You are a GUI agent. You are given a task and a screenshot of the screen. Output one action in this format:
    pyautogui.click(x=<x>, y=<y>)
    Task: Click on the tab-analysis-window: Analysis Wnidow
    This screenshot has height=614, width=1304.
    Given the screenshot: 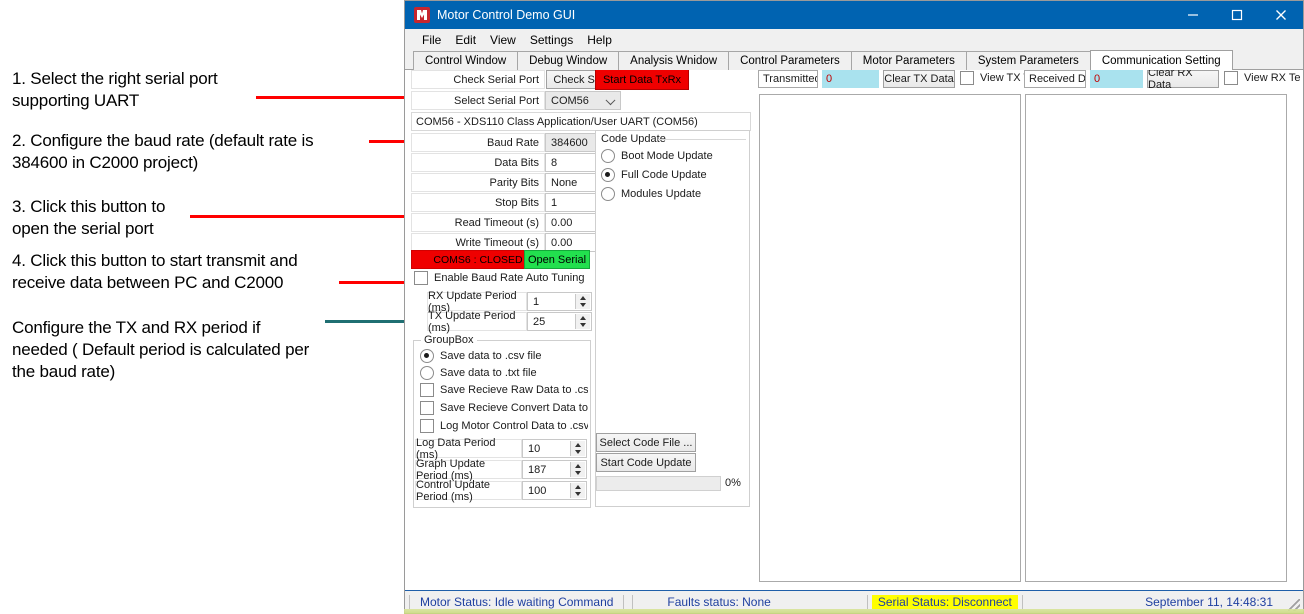 What is the action you would take?
    pyautogui.click(x=674, y=60)
    